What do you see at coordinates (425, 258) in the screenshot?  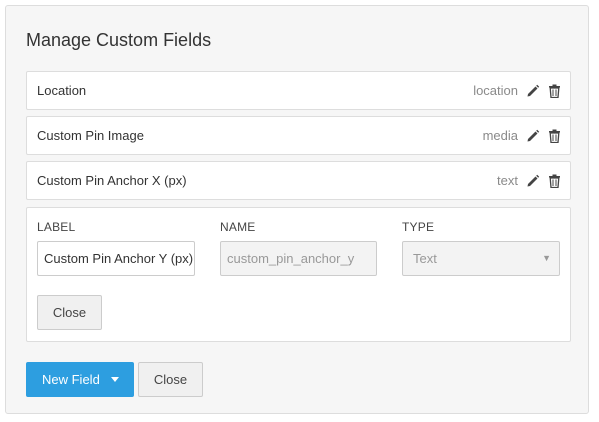 I see `type-select-value: Text` at bounding box center [425, 258].